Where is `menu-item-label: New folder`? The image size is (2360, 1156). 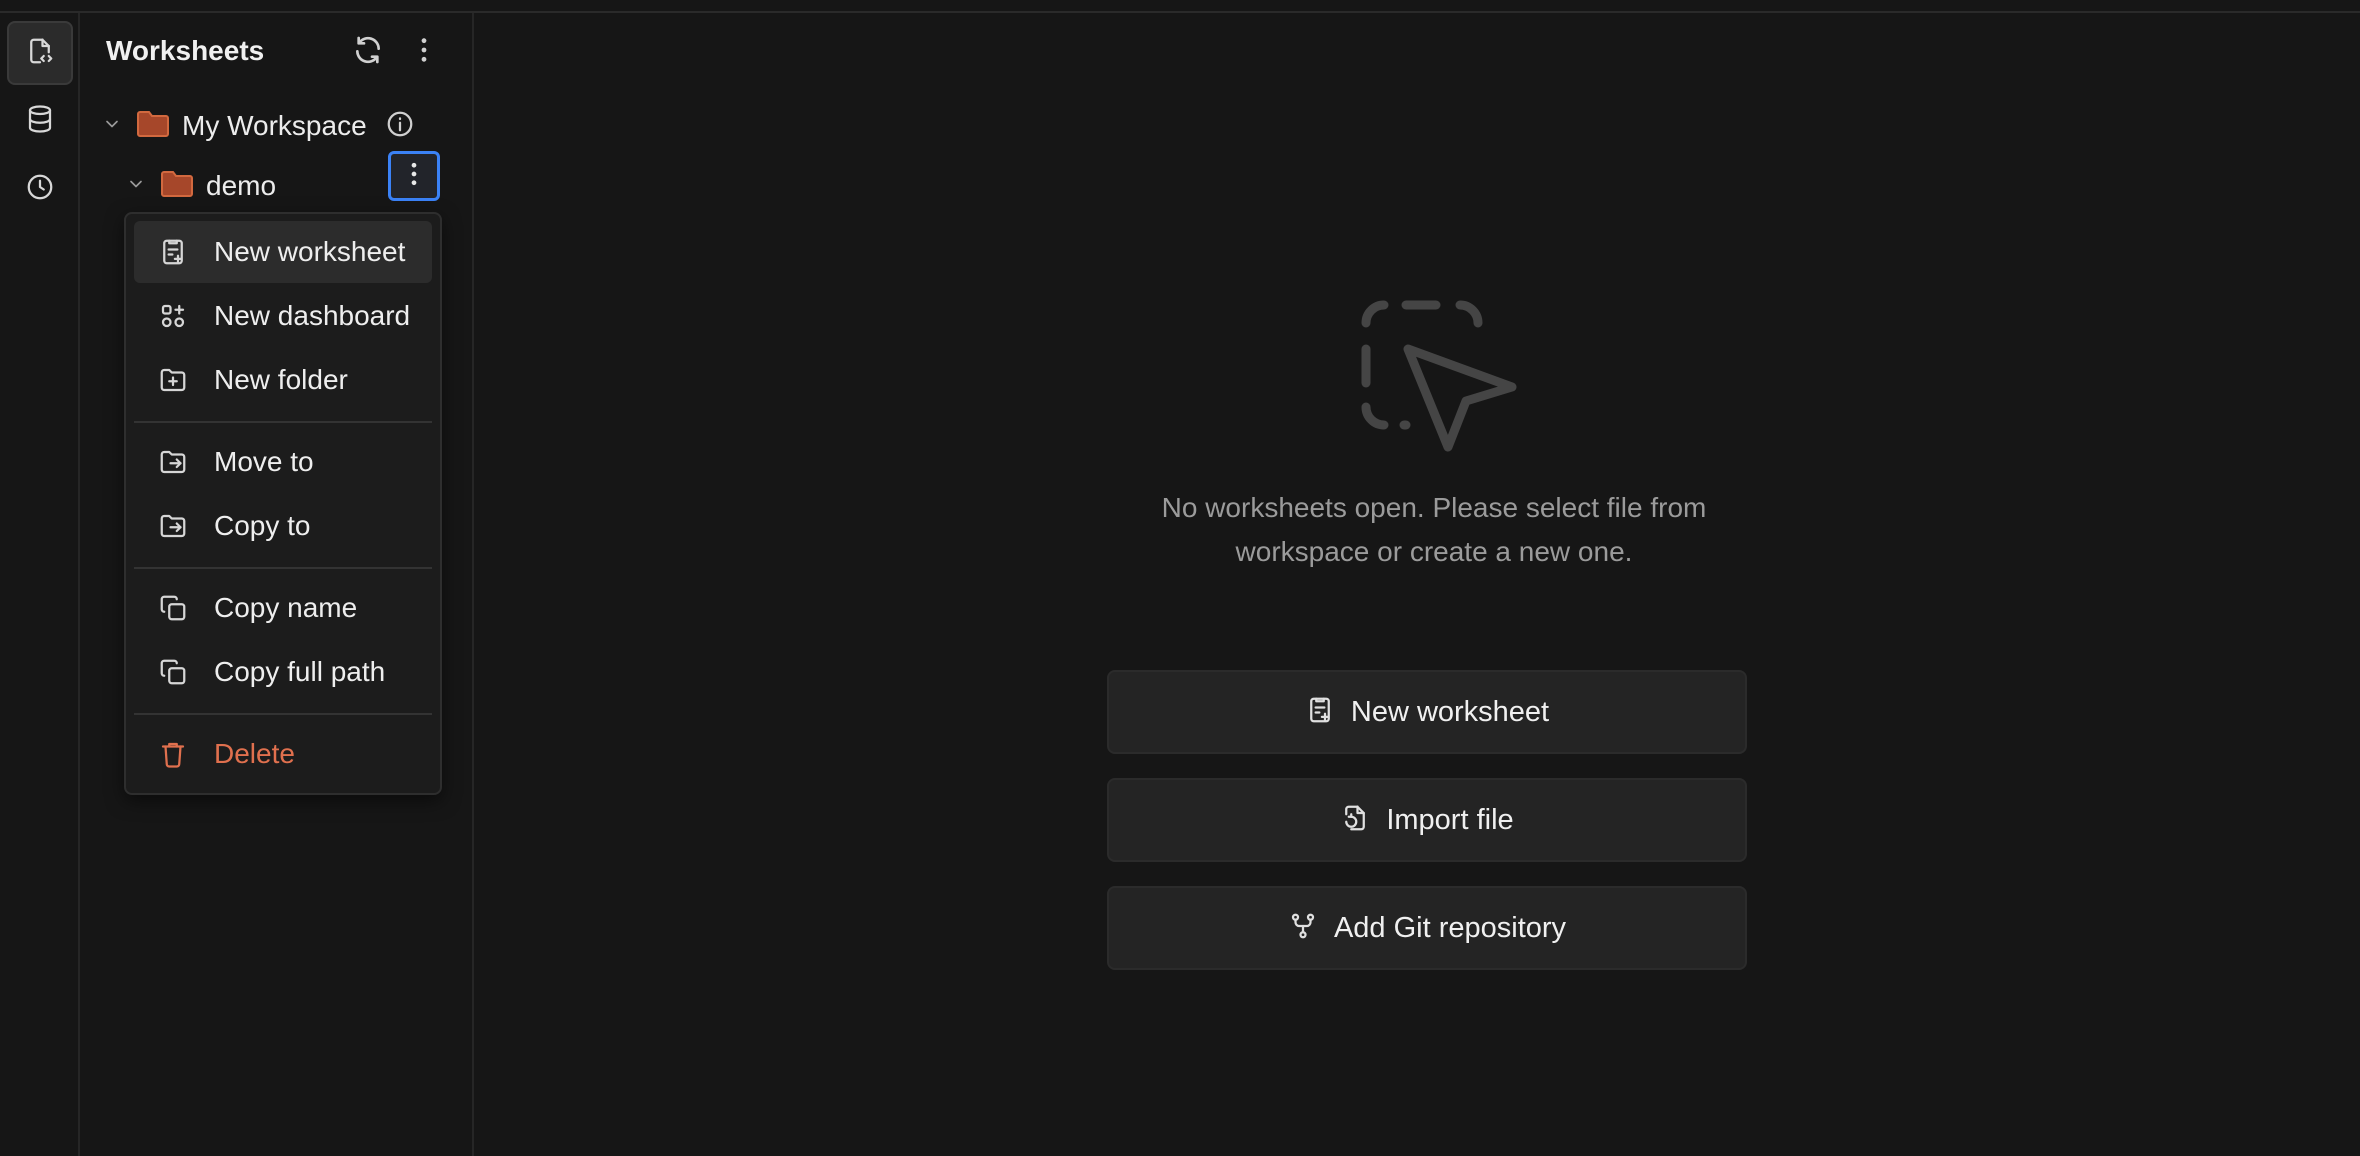
menu-item-label: New folder is located at coordinates (281, 379).